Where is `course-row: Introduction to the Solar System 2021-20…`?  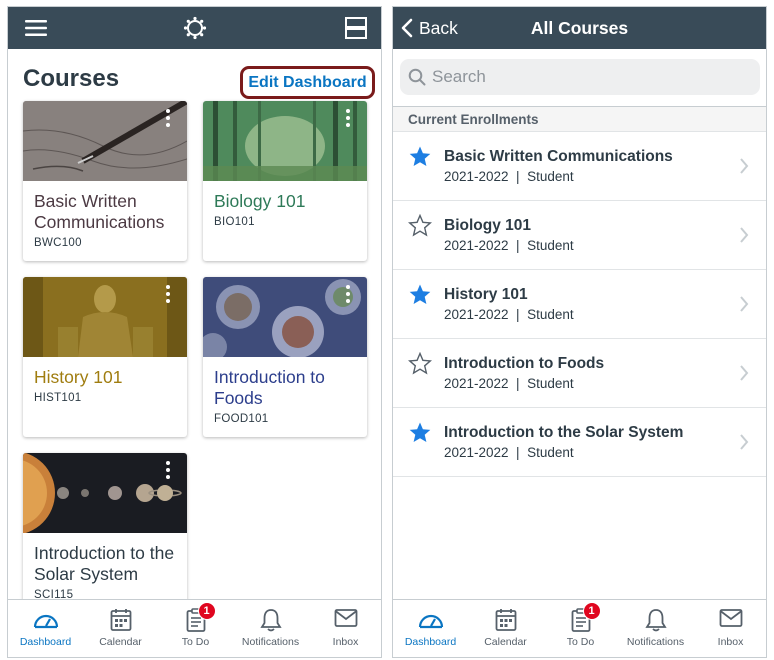 course-row: Introduction to the Solar System 2021-20… is located at coordinates (579, 442).